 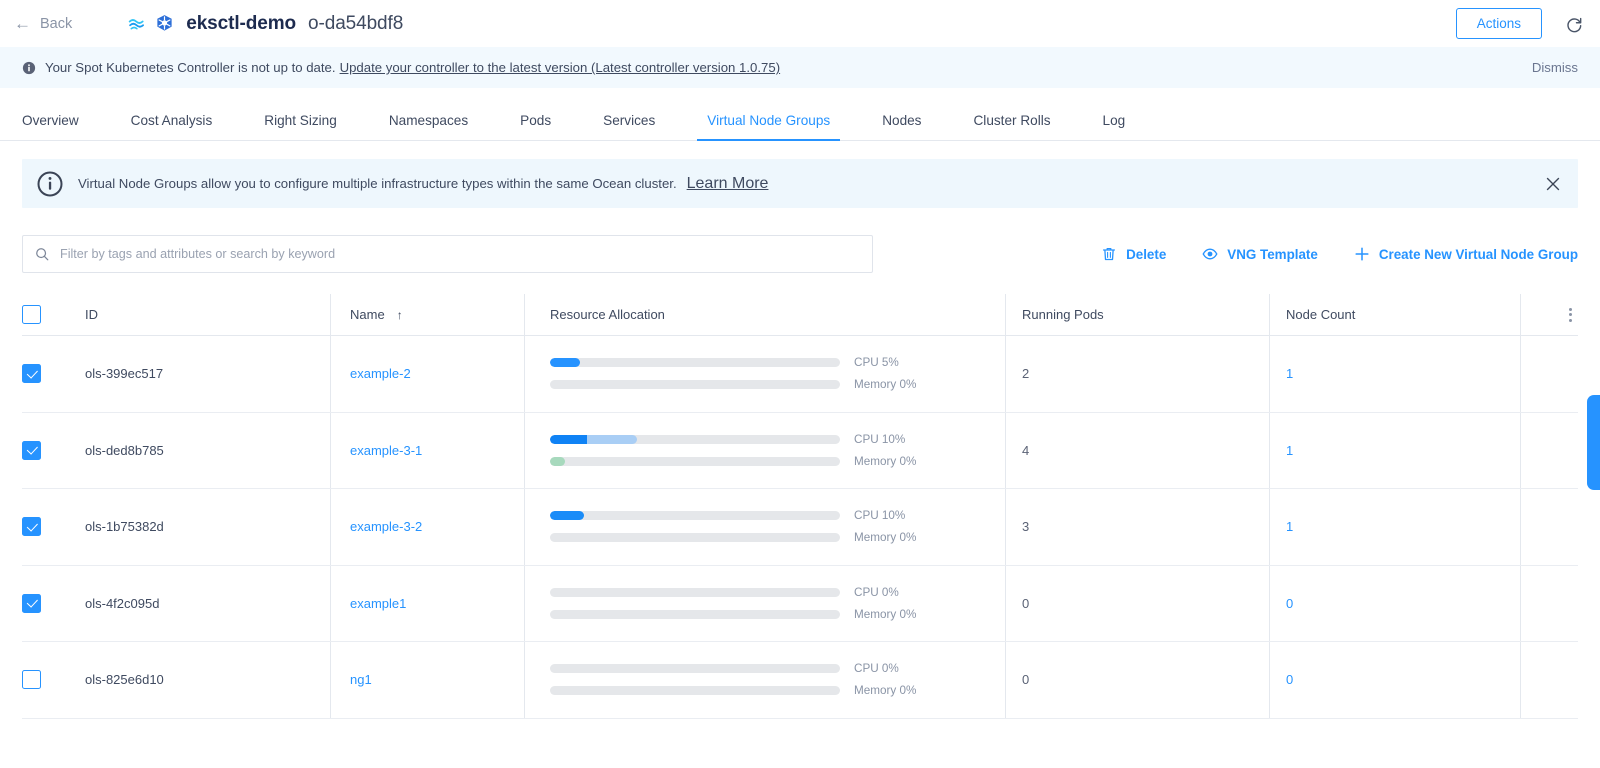 I want to click on column-header-resource-allocation: Resource Allocation, so click(x=765, y=314).